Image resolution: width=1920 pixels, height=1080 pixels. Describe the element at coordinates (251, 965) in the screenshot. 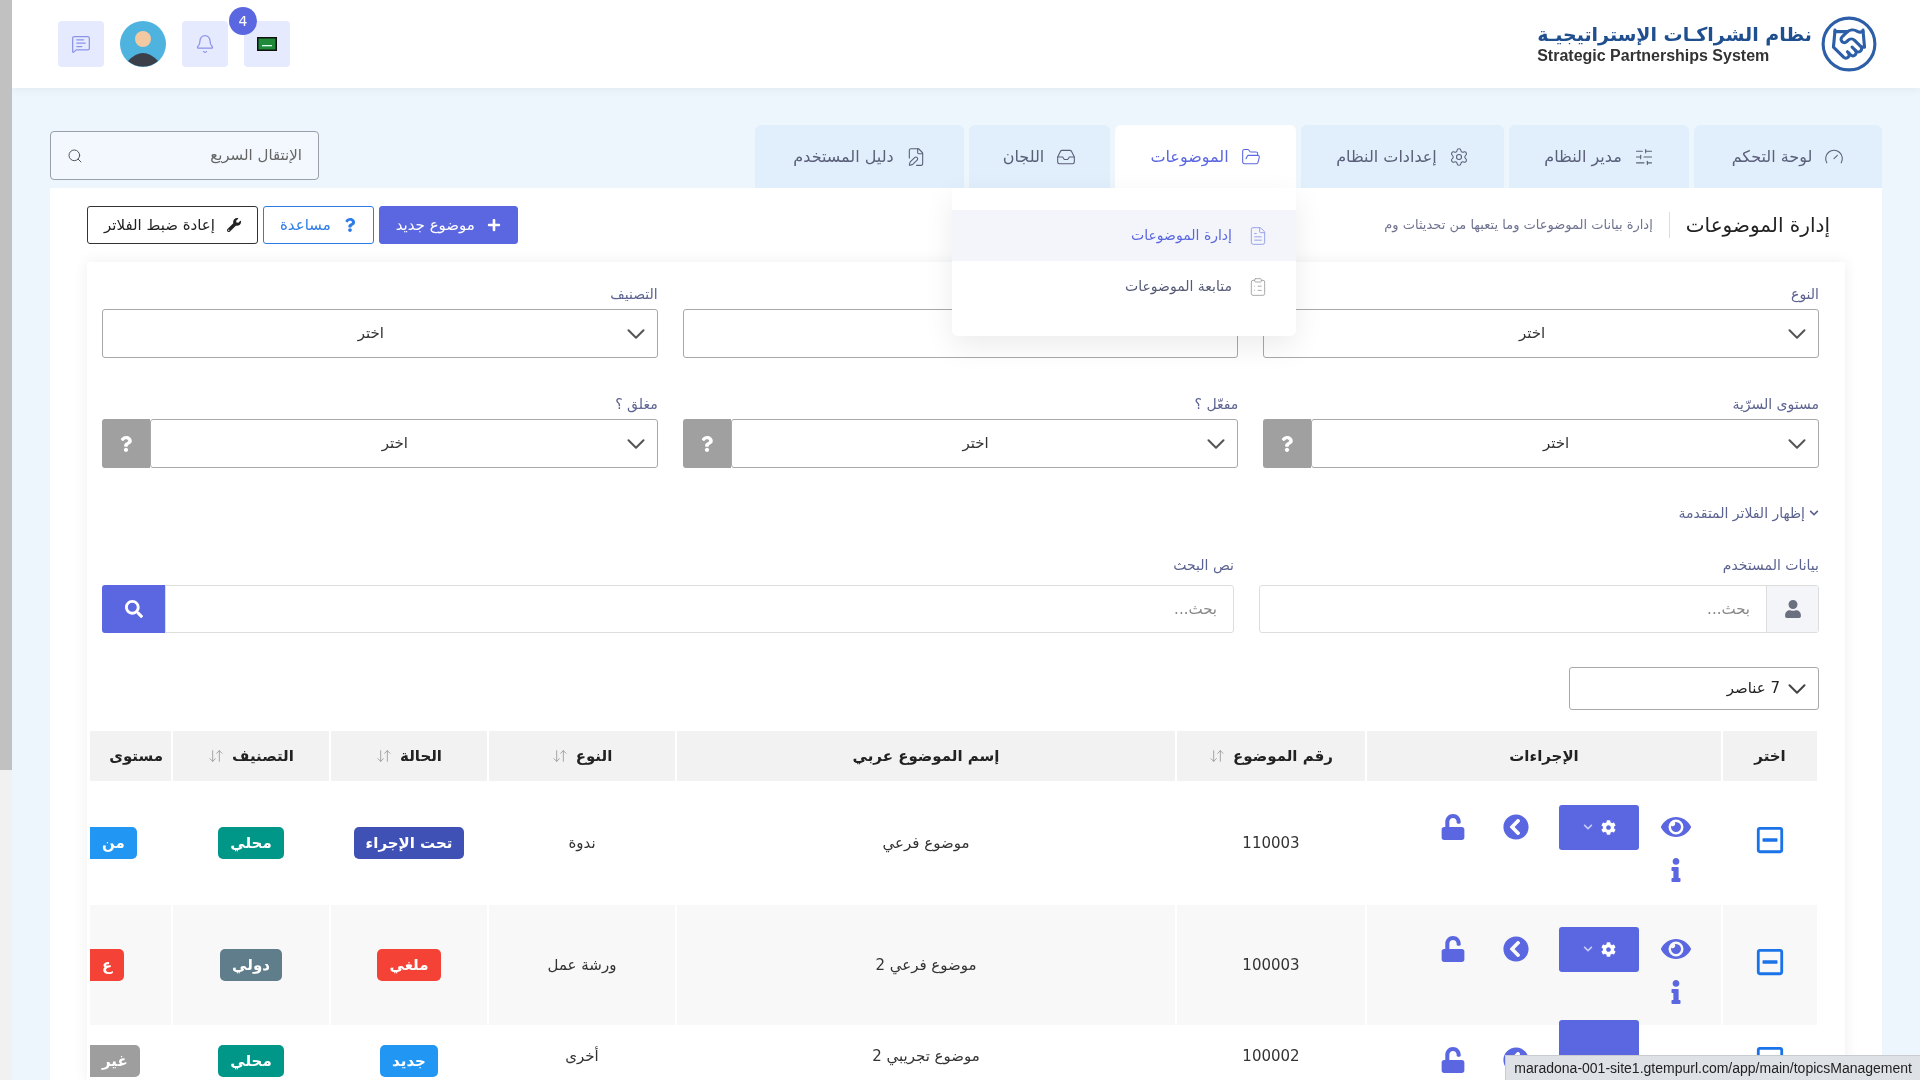

I see `status-badge: دولي` at that location.